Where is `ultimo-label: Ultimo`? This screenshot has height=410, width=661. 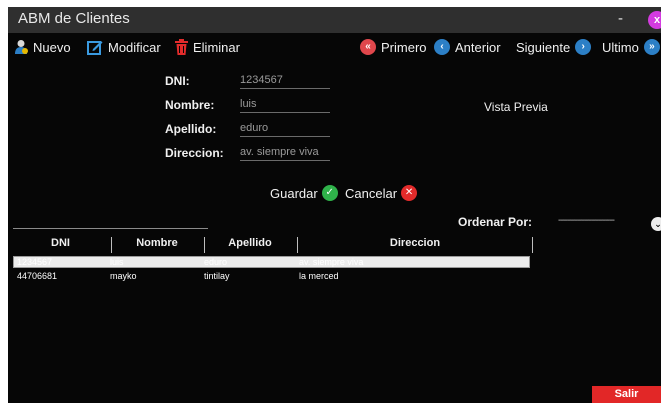
ultimo-label: Ultimo is located at coordinates (620, 47).